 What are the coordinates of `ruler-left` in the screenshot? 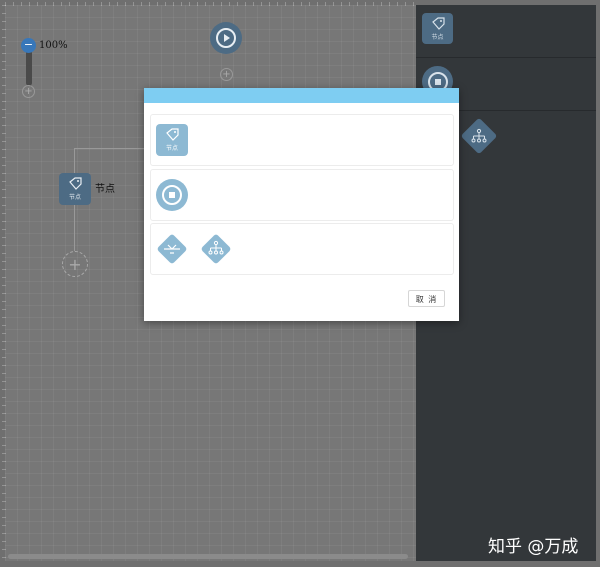 It's located at (4, 283).